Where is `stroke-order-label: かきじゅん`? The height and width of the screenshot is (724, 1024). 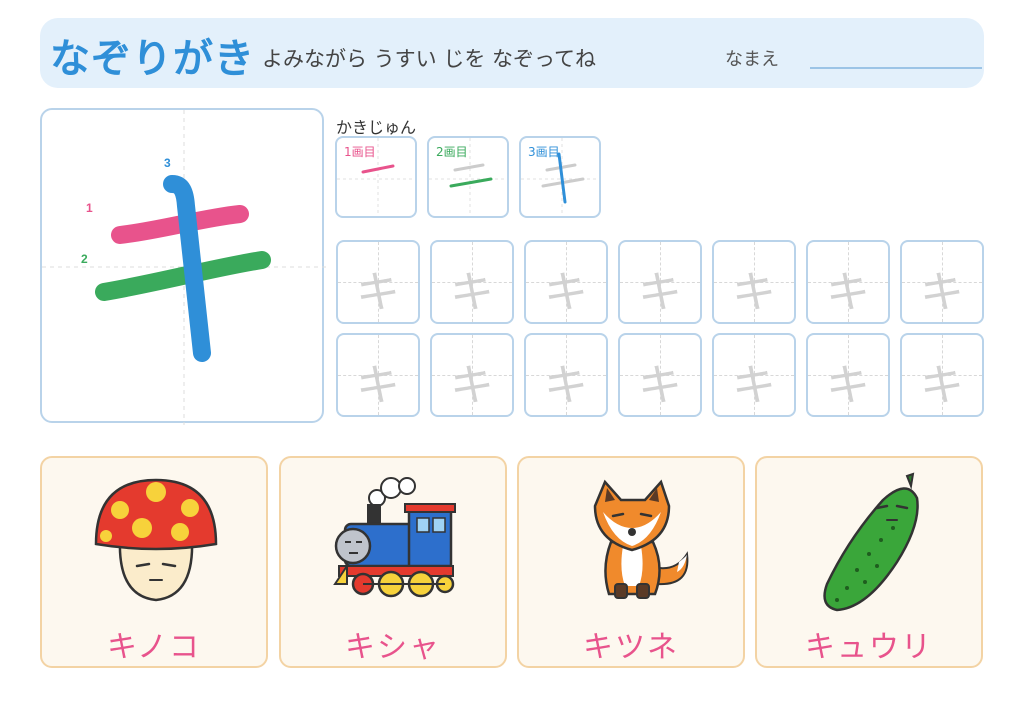 stroke-order-label: かきじゅん is located at coordinates (376, 127).